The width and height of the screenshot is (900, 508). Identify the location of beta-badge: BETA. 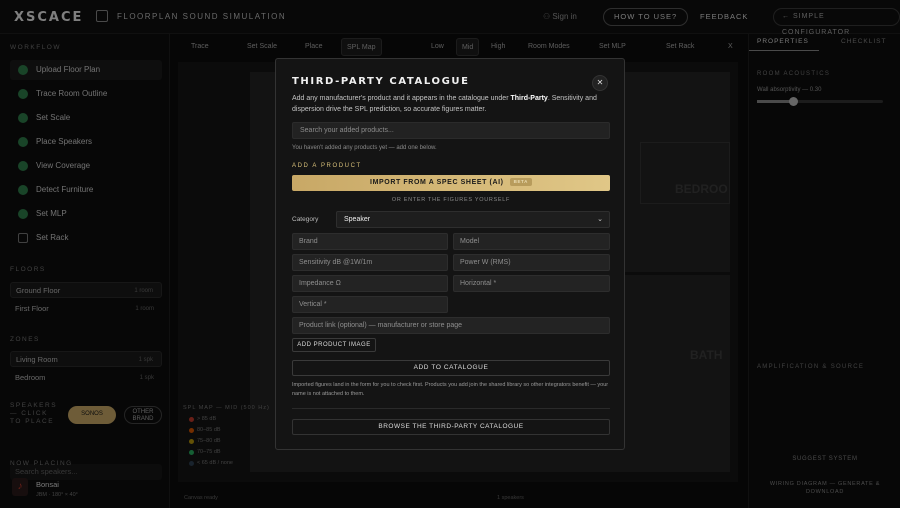
(520, 182).